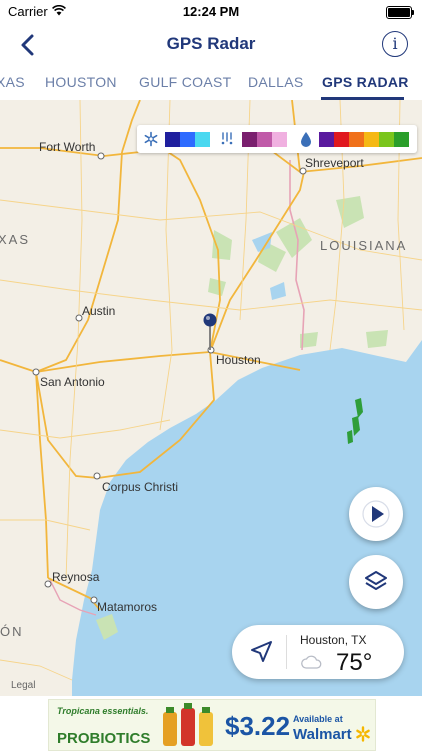  What do you see at coordinates (365, 82) in the screenshot?
I see `tab-gps-radar: GPS RADAR` at bounding box center [365, 82].